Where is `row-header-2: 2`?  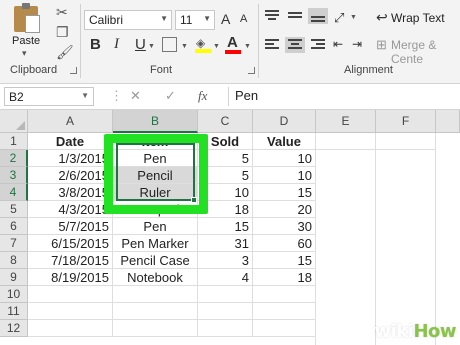 row-header-2: 2 is located at coordinates (14, 158).